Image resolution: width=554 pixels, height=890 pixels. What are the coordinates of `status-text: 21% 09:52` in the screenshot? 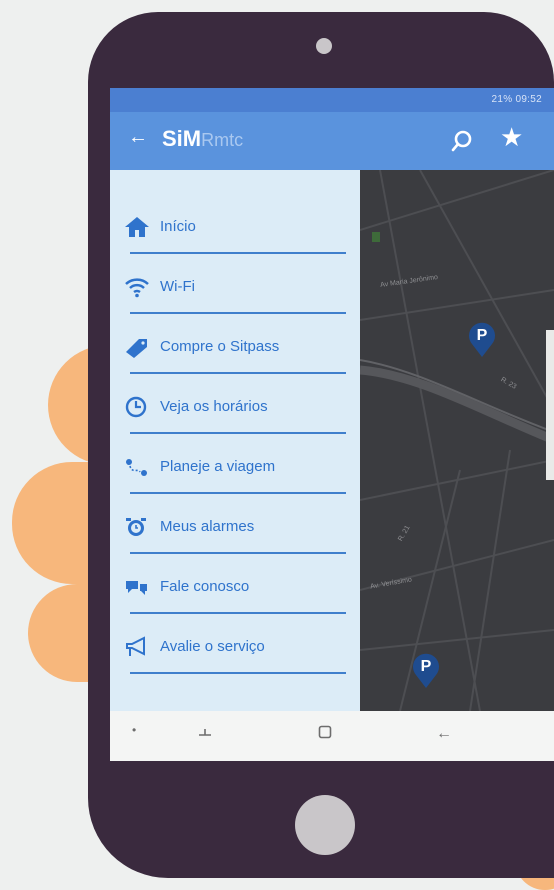 It's located at (516, 99).